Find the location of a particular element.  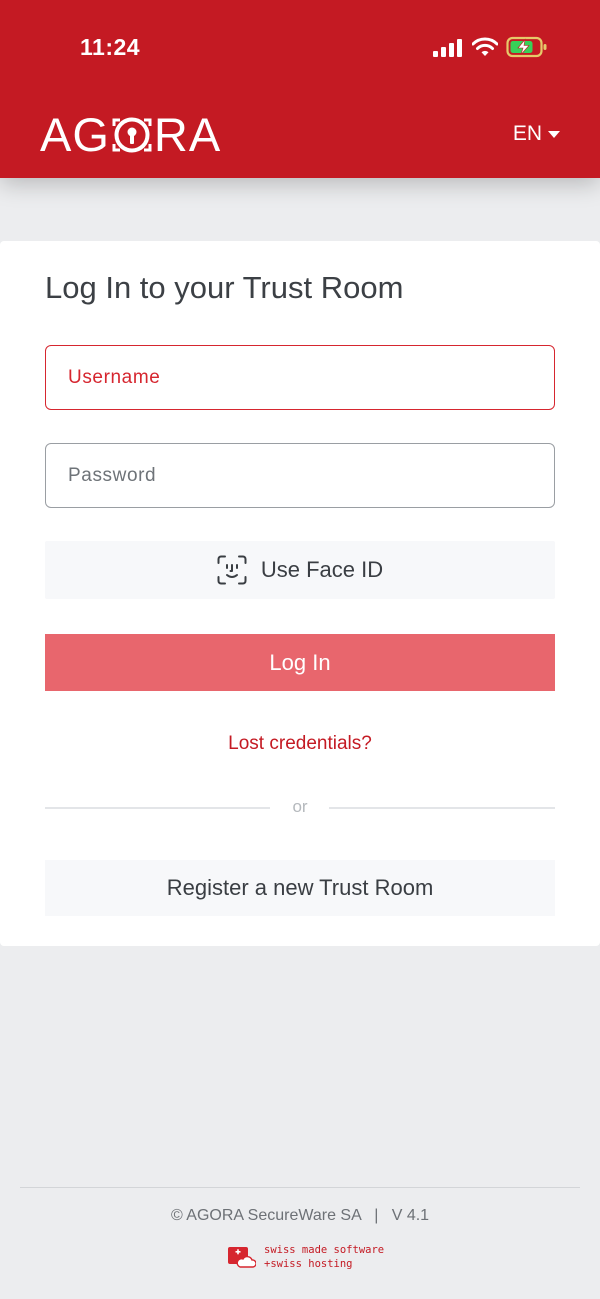

footer-divider is located at coordinates (300, 1187).